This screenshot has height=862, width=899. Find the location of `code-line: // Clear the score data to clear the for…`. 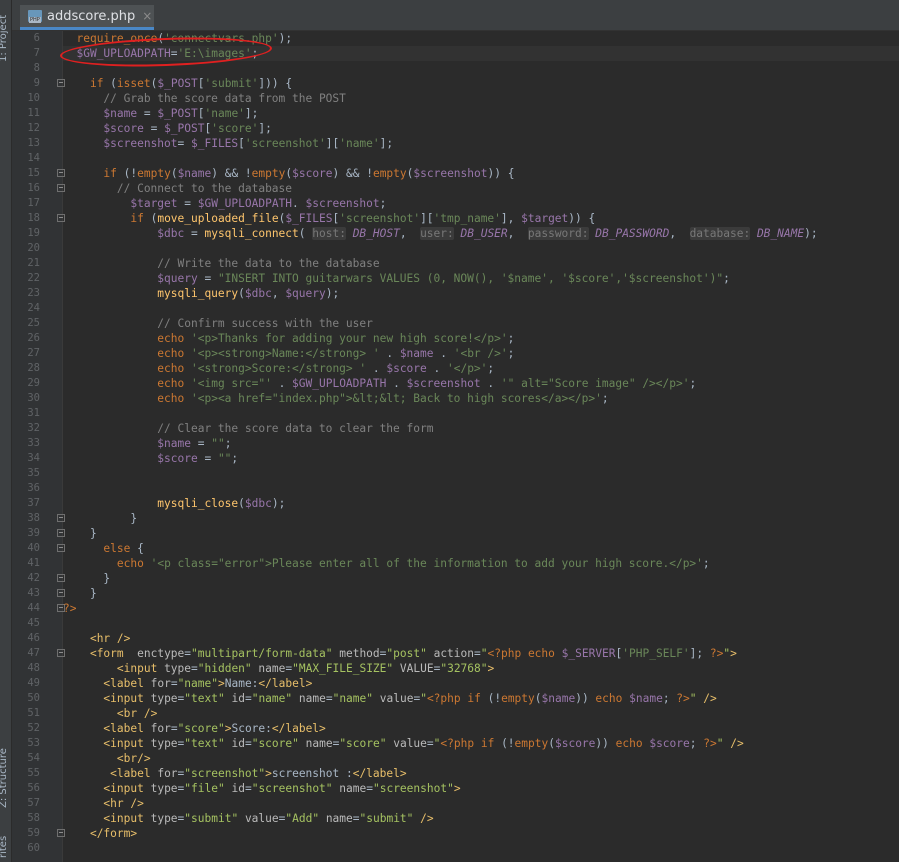

code-line: // Clear the score data to clear the for… is located at coordinates (481, 428).